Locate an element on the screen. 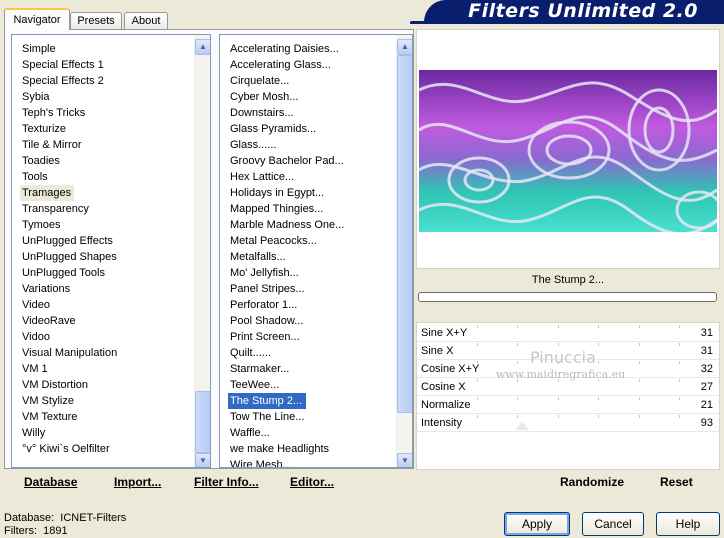  param-row: Cosine X 27 is located at coordinates (568, 387).